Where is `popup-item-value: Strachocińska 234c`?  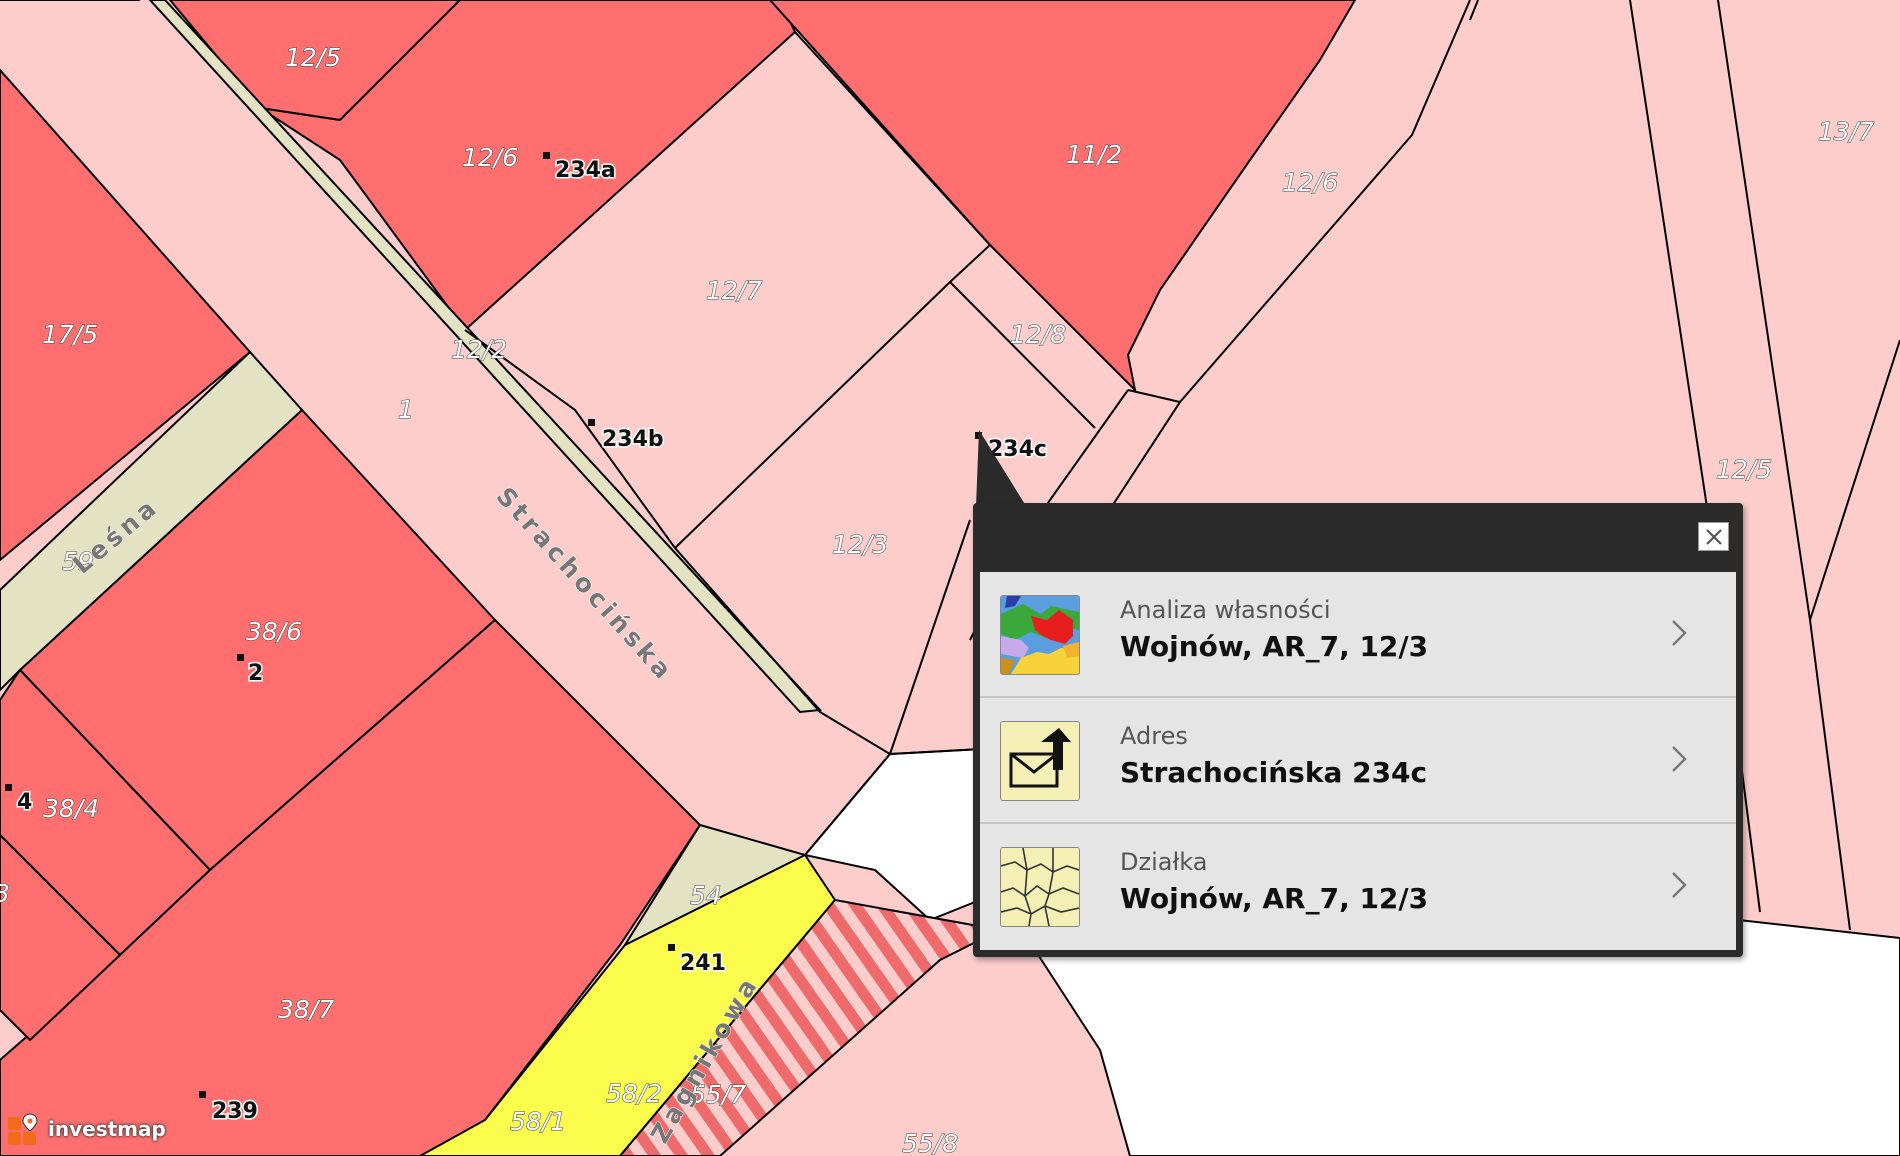
popup-item-value: Strachocińska 234c is located at coordinates (1274, 772).